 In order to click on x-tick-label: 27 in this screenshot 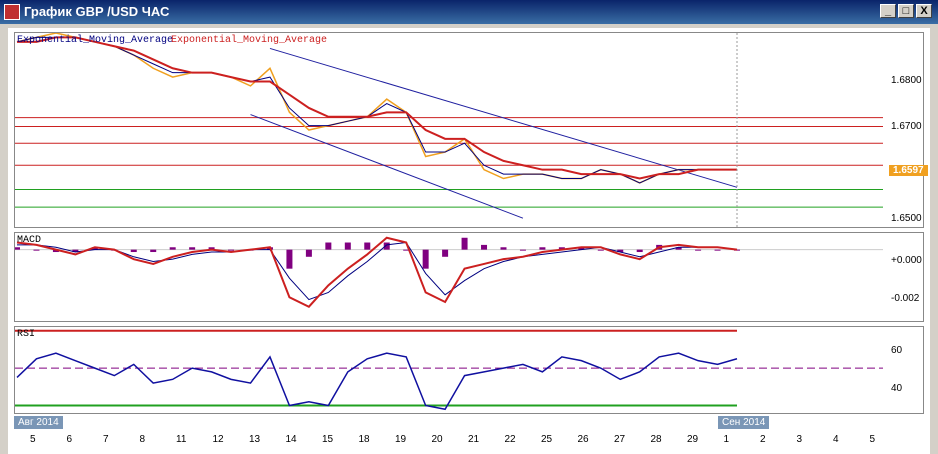, I will do `click(620, 439)`.